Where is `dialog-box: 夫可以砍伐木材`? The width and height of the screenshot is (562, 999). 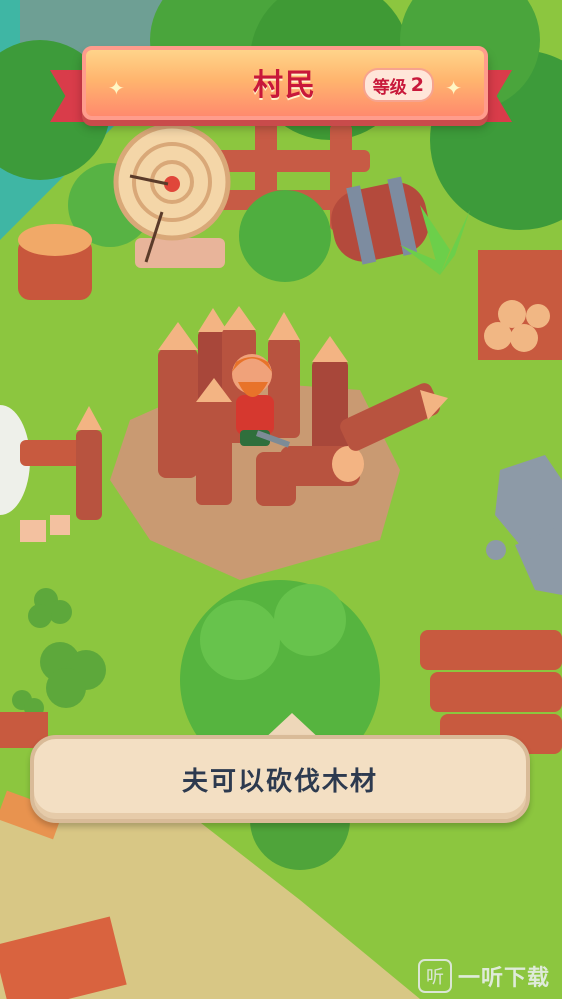
dialog-box: 夫可以砍伐木材 is located at coordinates (280, 779).